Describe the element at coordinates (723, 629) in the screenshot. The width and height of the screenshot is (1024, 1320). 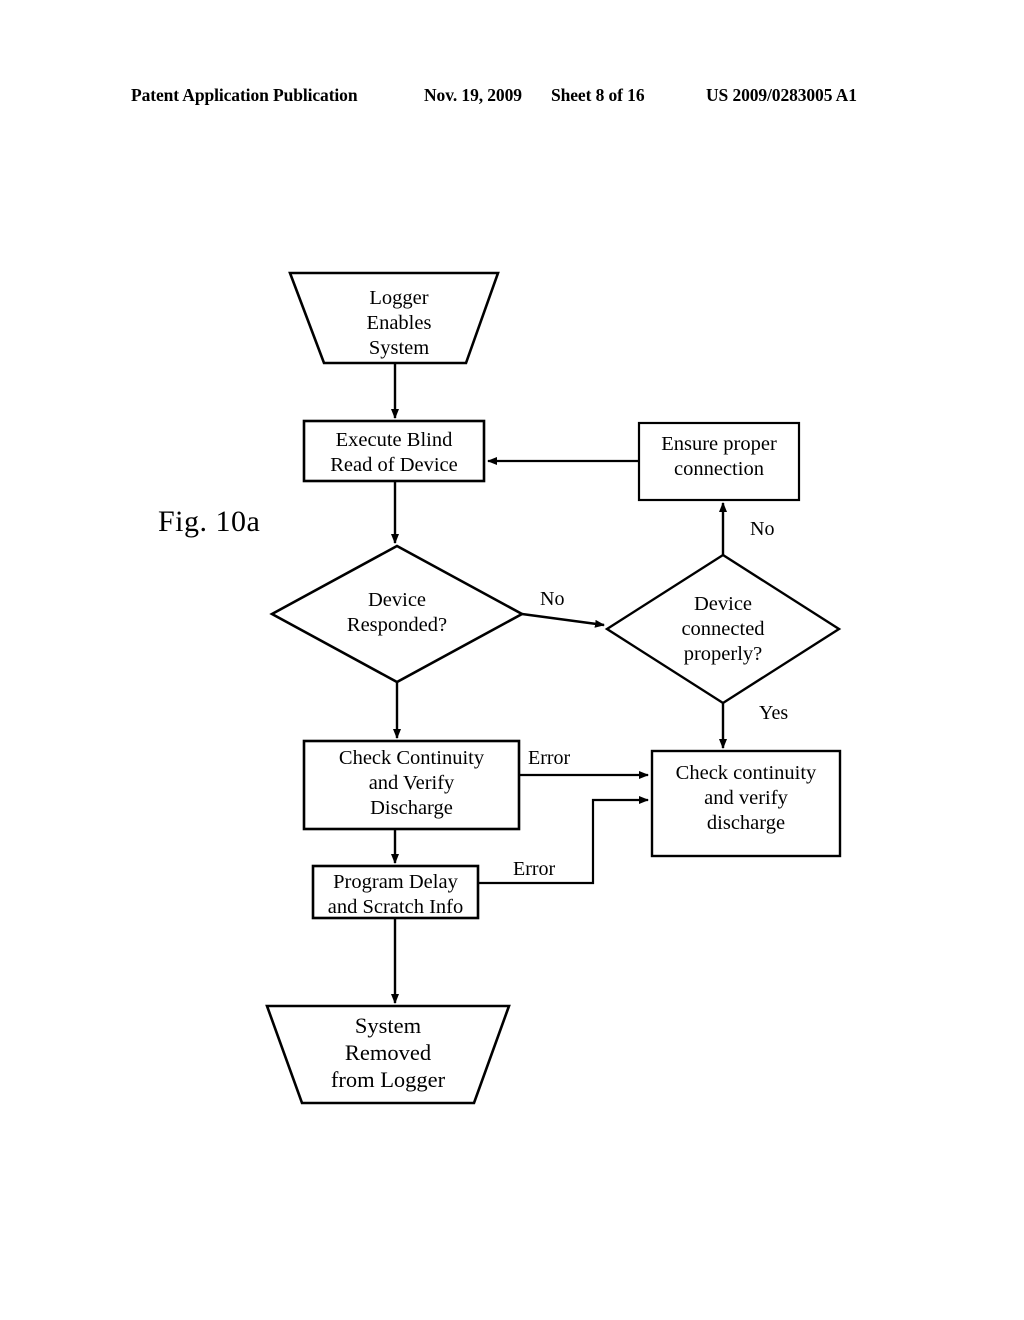
I see `node-device-connected-properly` at that location.